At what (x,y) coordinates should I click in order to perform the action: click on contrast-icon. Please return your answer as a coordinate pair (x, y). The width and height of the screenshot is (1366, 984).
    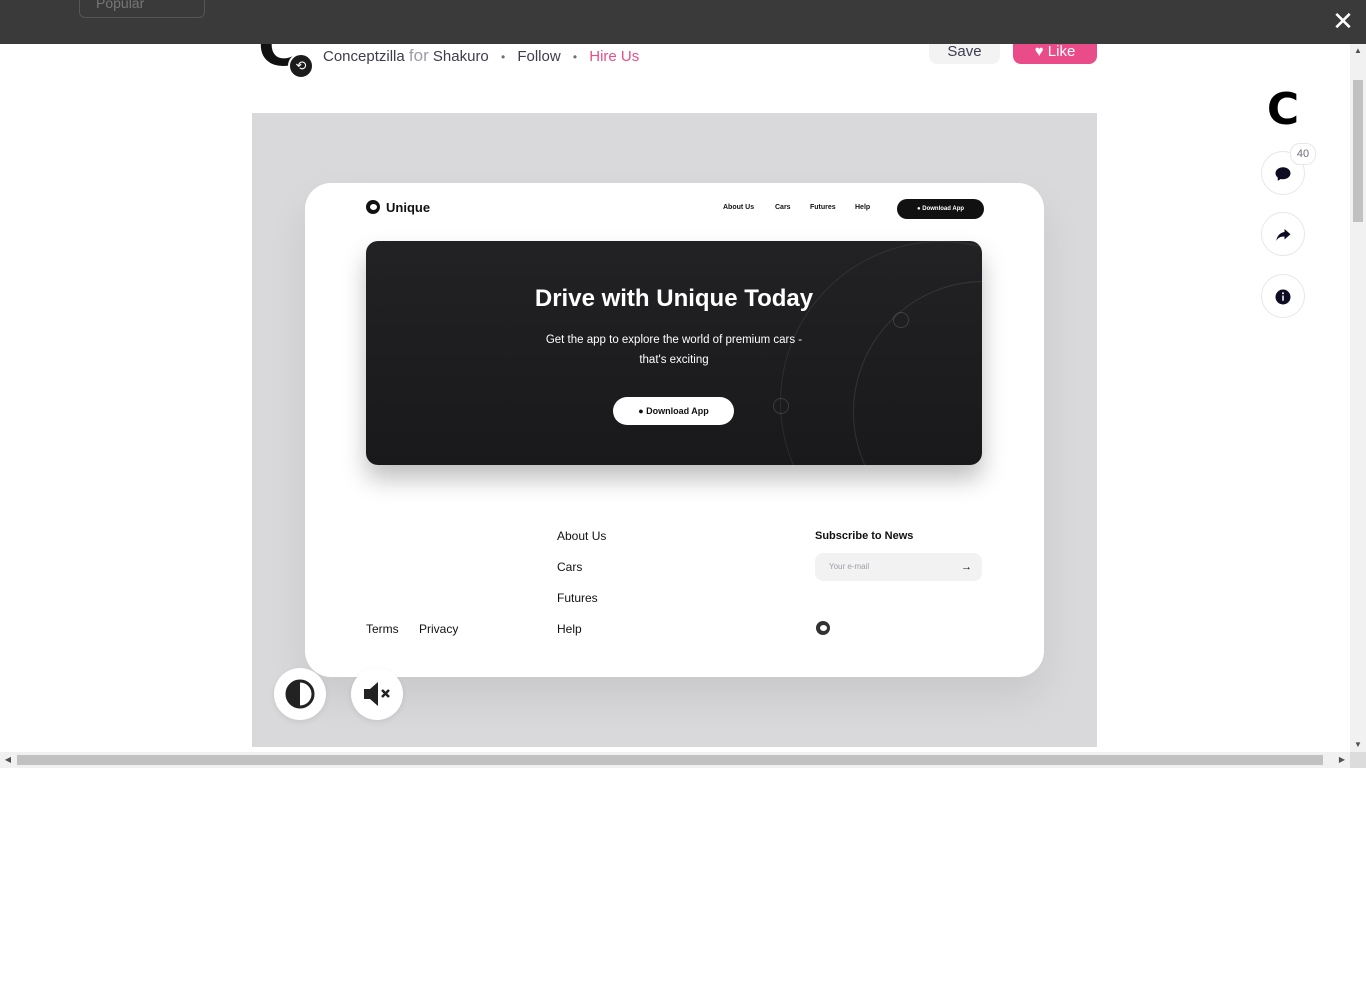
    Looking at the image, I should click on (300, 694).